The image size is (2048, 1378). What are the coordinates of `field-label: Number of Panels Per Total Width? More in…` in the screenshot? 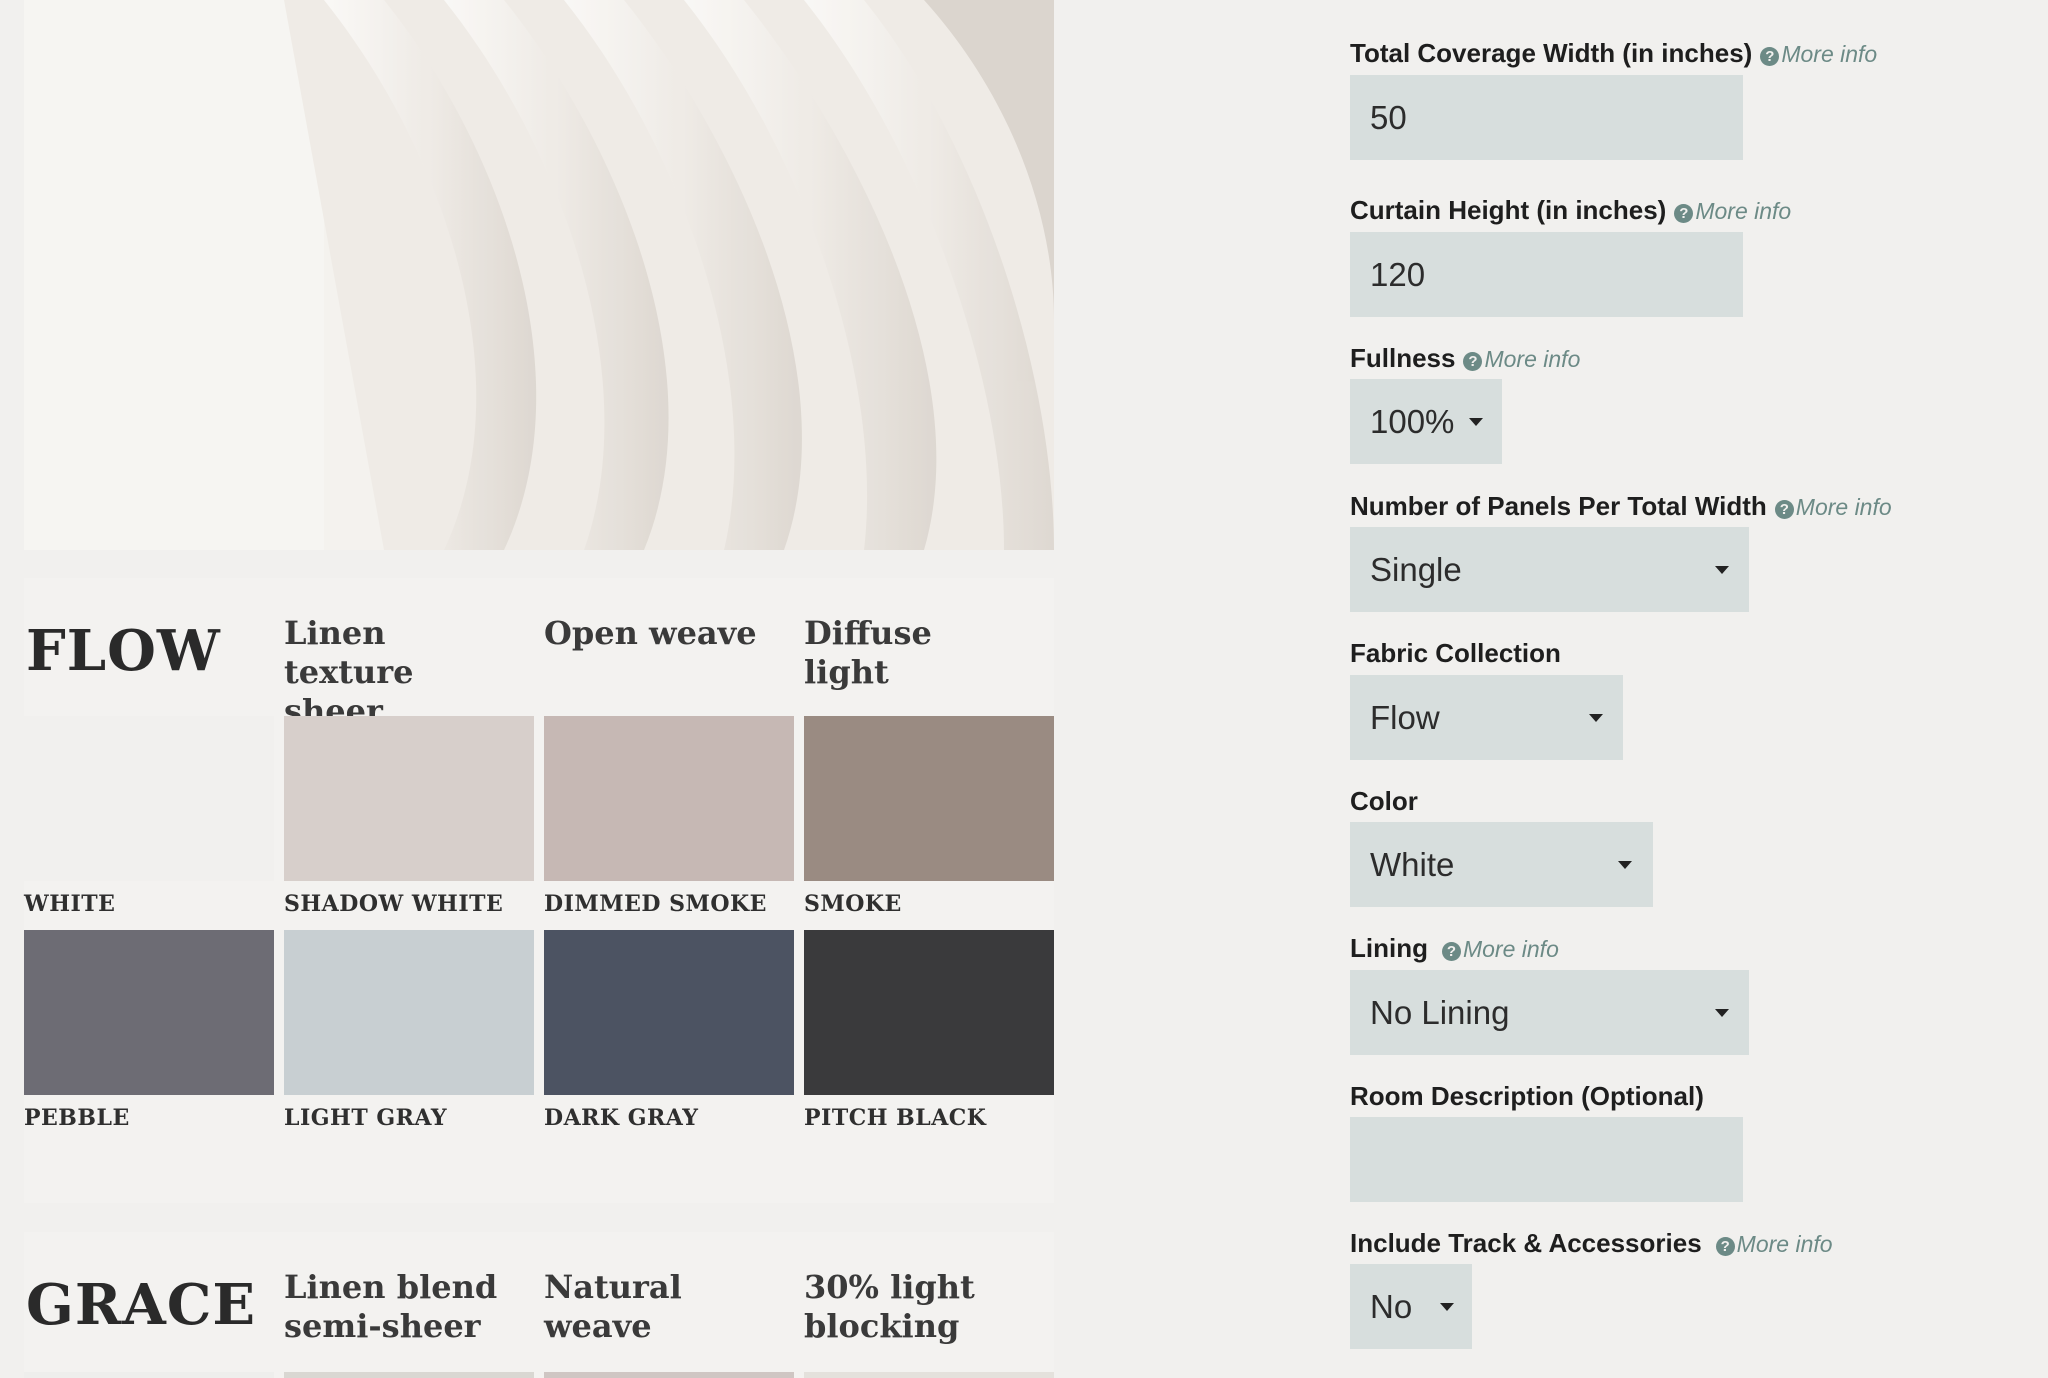 It's located at (1621, 506).